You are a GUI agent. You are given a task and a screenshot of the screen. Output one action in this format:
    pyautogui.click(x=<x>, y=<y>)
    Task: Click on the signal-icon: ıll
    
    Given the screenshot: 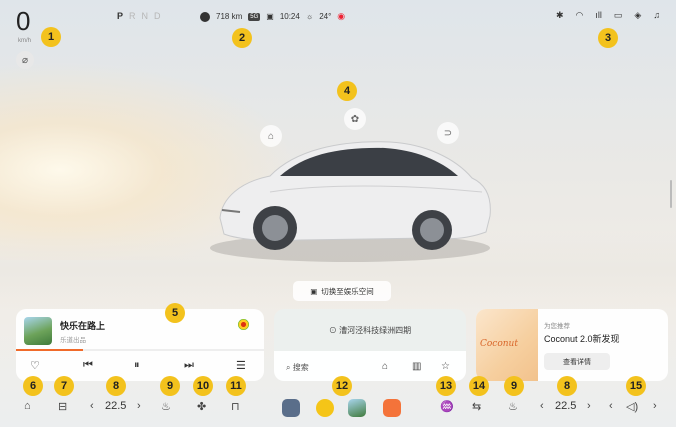 What is the action you would take?
    pyautogui.click(x=598, y=15)
    